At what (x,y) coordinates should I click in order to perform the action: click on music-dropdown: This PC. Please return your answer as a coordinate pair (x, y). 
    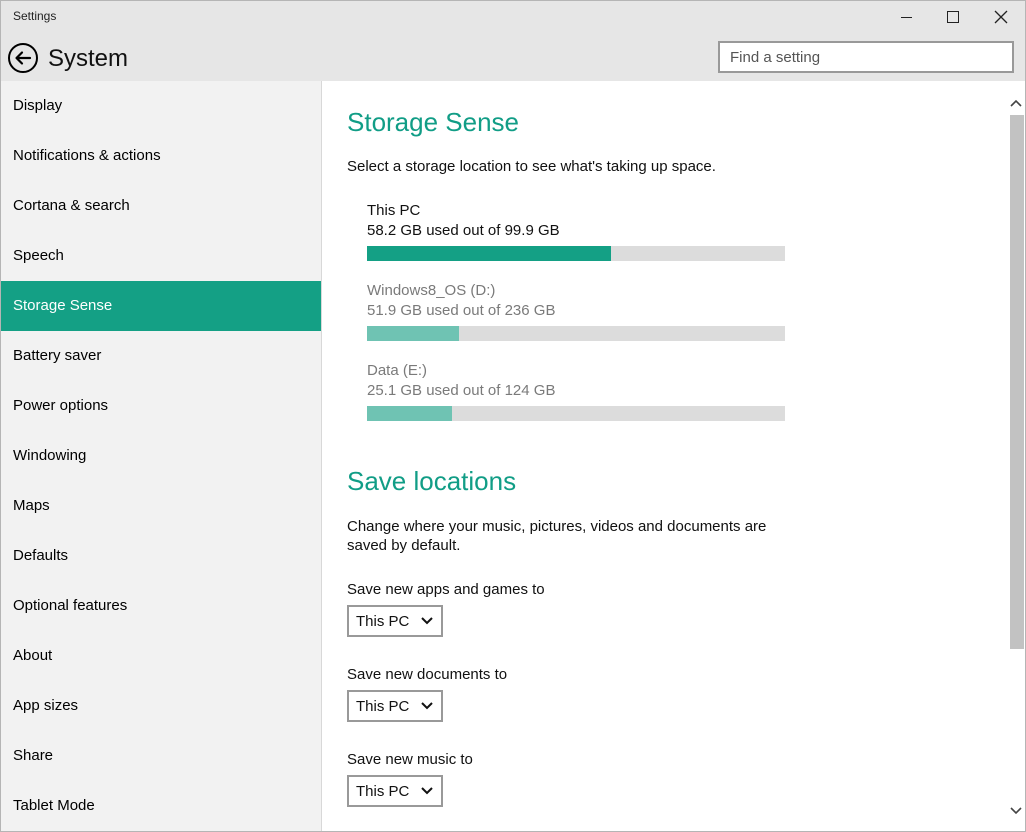
    Looking at the image, I should click on (395, 791).